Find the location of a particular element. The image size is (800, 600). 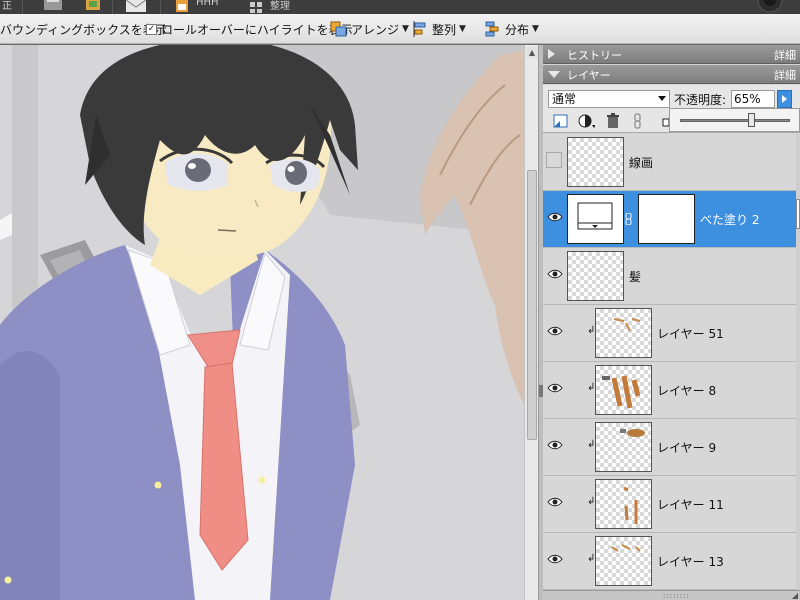

layer-name: 線画 is located at coordinates (641, 163).